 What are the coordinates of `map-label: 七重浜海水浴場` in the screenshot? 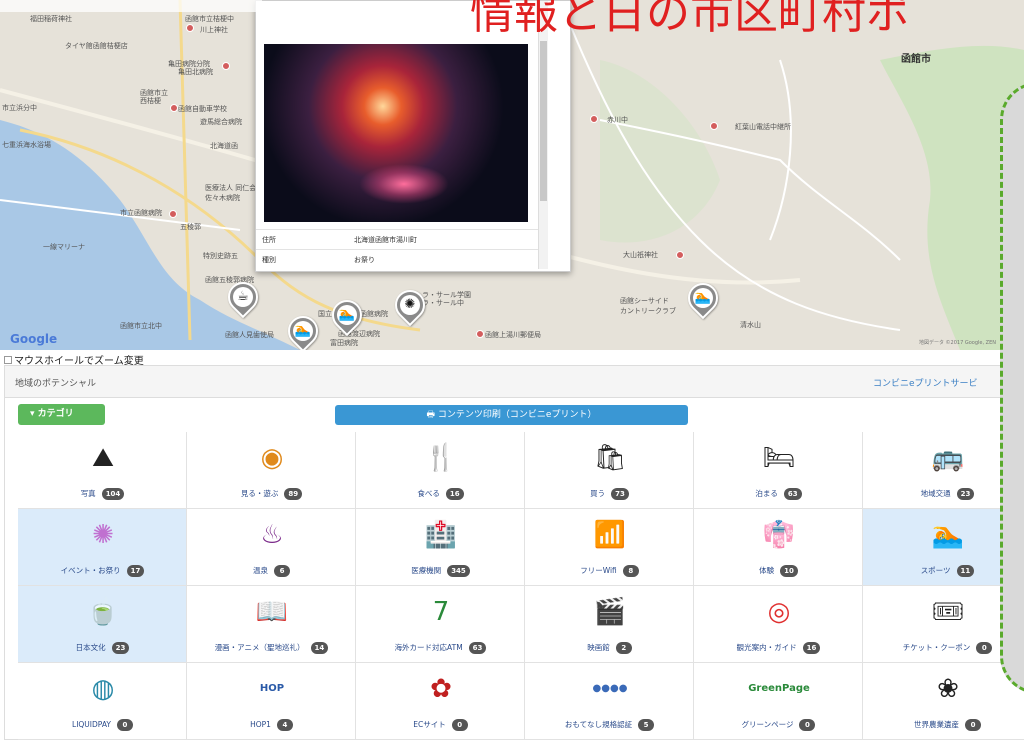 It's located at (26, 145).